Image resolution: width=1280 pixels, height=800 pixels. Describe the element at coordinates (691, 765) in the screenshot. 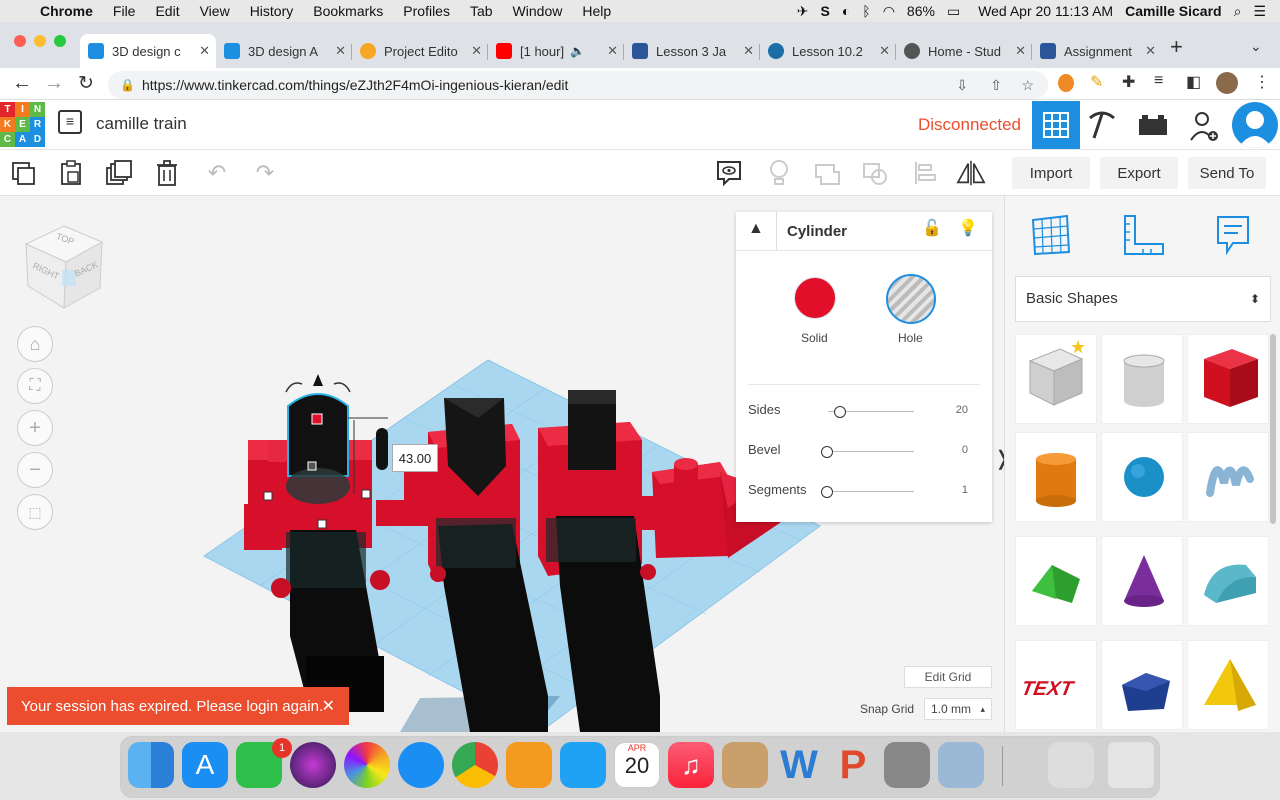

I see `music-icon: ♫` at that location.